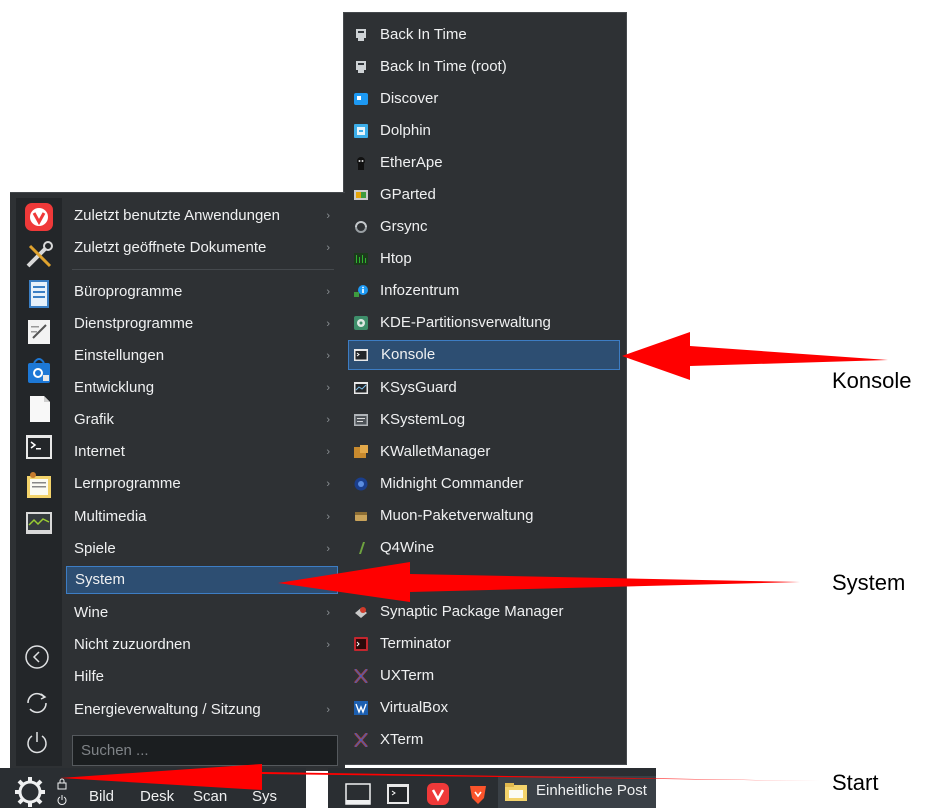 Image resolution: width=939 pixels, height=808 pixels. Describe the element at coordinates (440, 777) in the screenshot. I see `start-arrow` at that location.